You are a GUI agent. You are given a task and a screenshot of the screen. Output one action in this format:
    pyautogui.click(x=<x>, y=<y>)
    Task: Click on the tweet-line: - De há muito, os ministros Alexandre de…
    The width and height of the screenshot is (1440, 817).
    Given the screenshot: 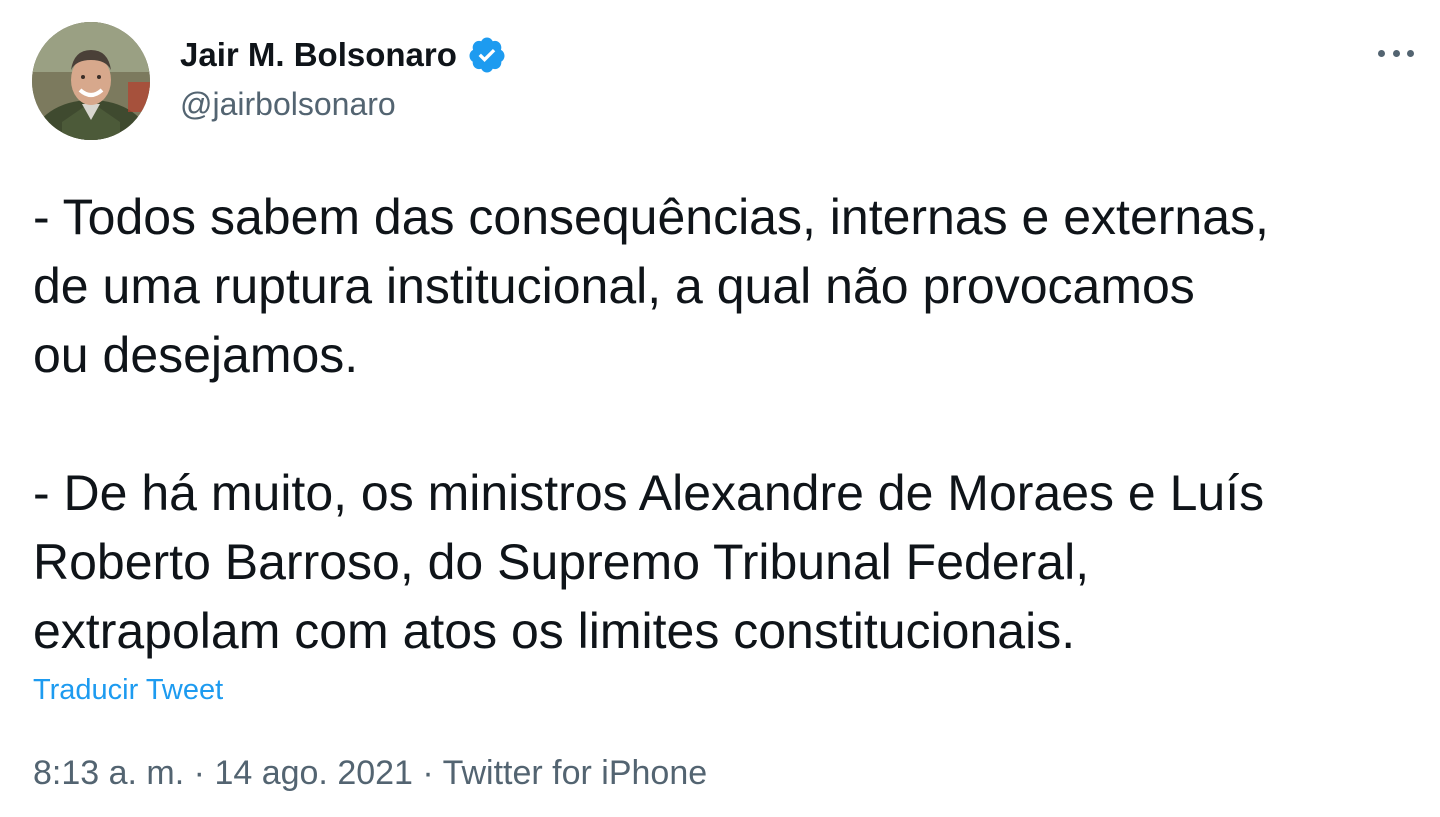 What is the action you would take?
    pyautogui.click(x=649, y=493)
    